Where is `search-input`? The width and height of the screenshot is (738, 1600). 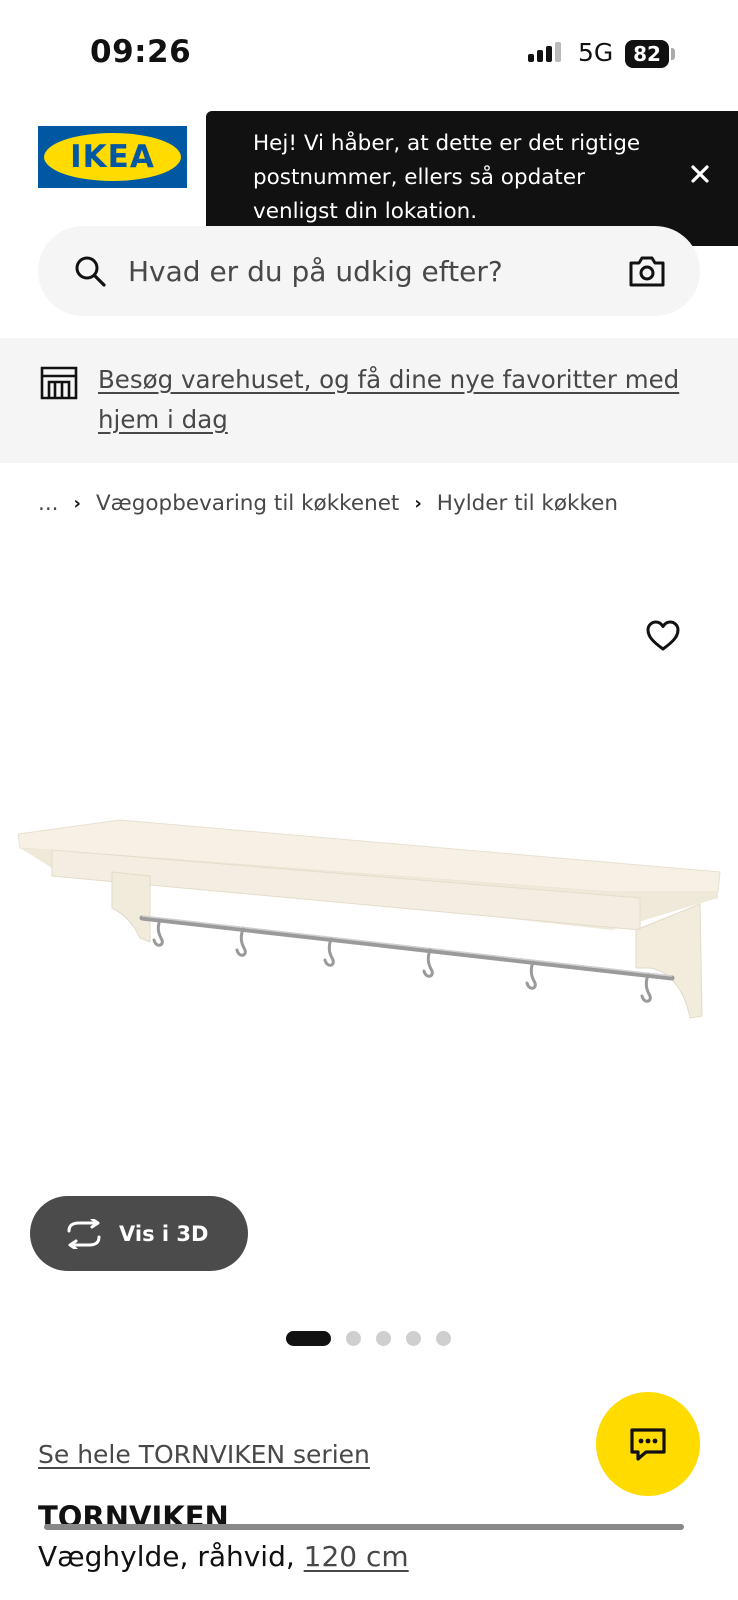 search-input is located at coordinates (363, 271).